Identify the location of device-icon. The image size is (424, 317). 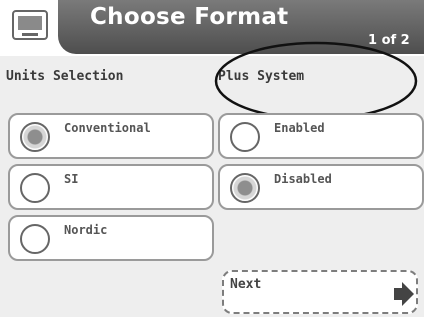
(30, 25).